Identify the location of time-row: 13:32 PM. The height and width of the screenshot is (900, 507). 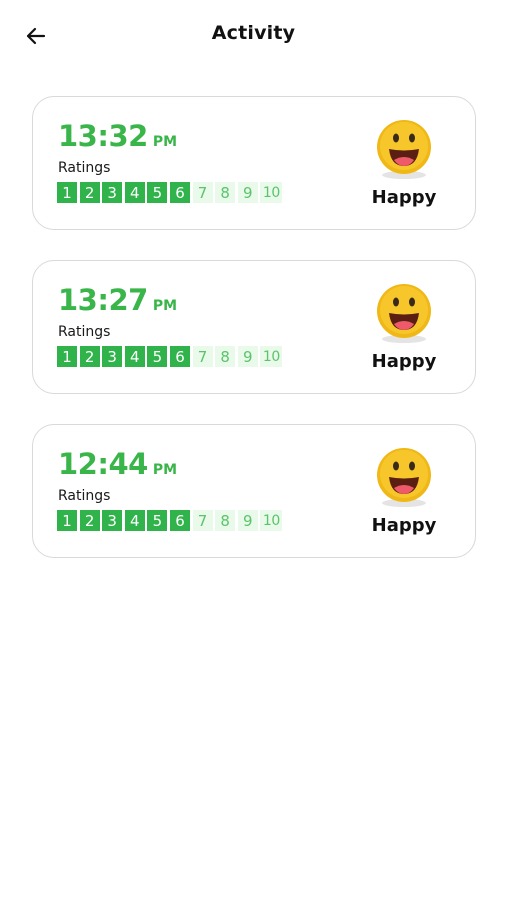
(117, 136).